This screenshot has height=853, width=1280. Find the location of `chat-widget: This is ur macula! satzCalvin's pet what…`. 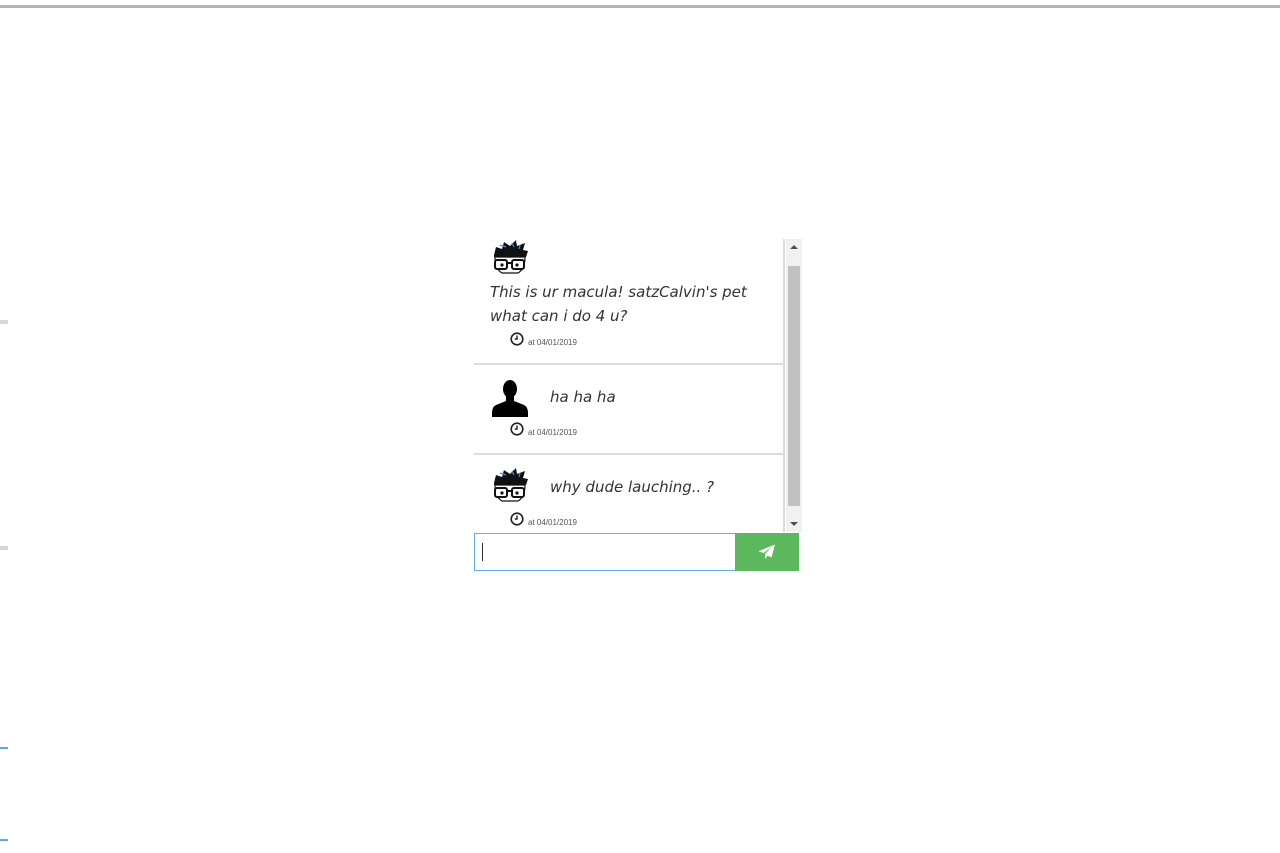

chat-widget: This is ur macula! satzCalvin's pet what… is located at coordinates (638, 405).